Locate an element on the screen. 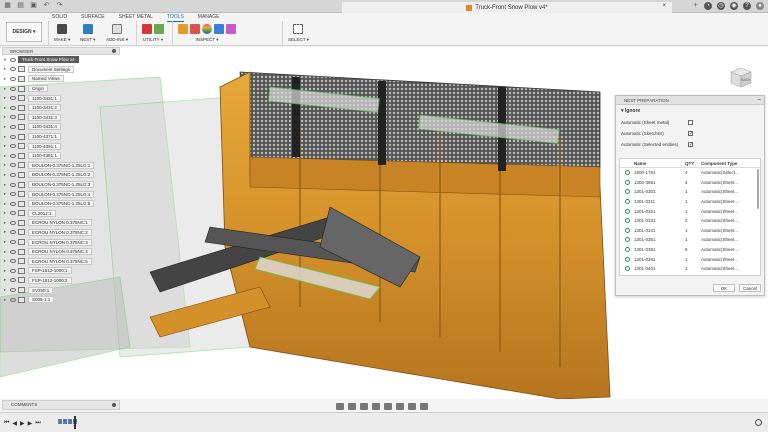  3d-print-icon is located at coordinates (62, 28).